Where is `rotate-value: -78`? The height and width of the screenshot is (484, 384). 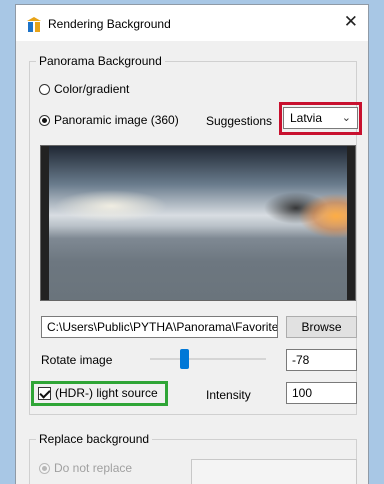 rotate-value: -78 is located at coordinates (301, 360).